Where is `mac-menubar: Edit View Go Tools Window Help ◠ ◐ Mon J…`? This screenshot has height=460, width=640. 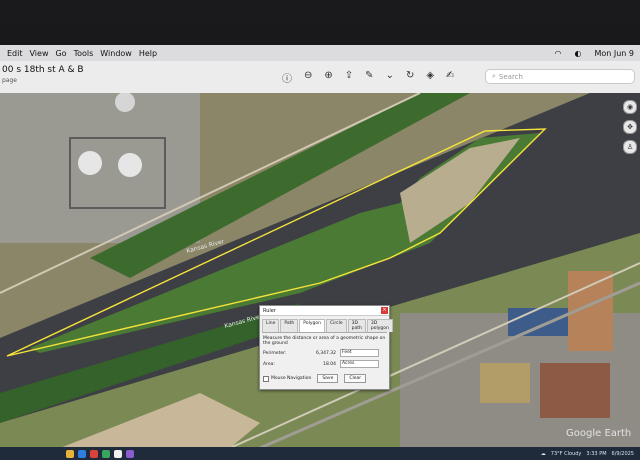 mac-menubar: Edit View Go Tools Window Help ◠ ◐ Mon J… is located at coordinates (320, 53).